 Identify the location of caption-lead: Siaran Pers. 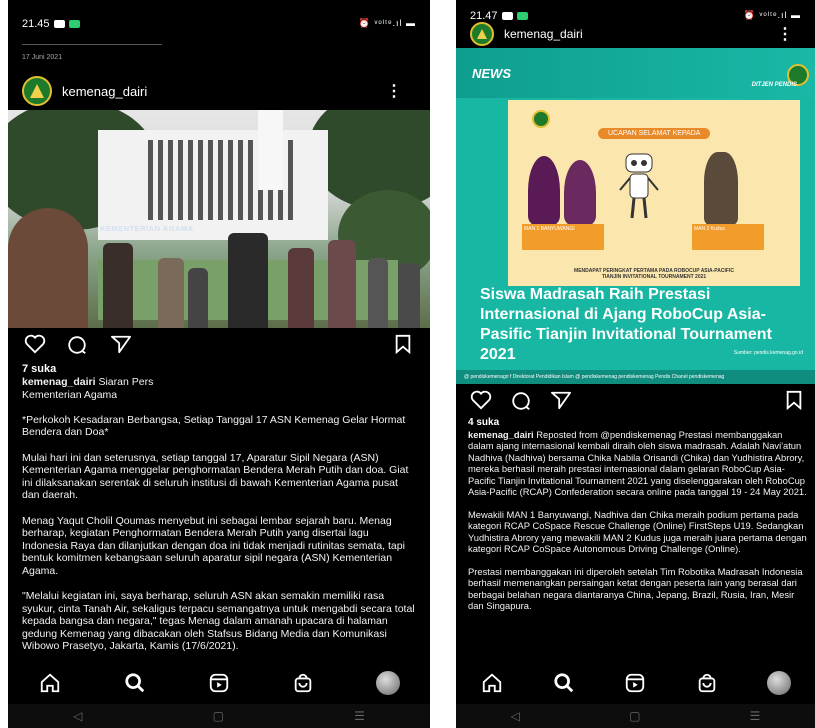
(126, 382).